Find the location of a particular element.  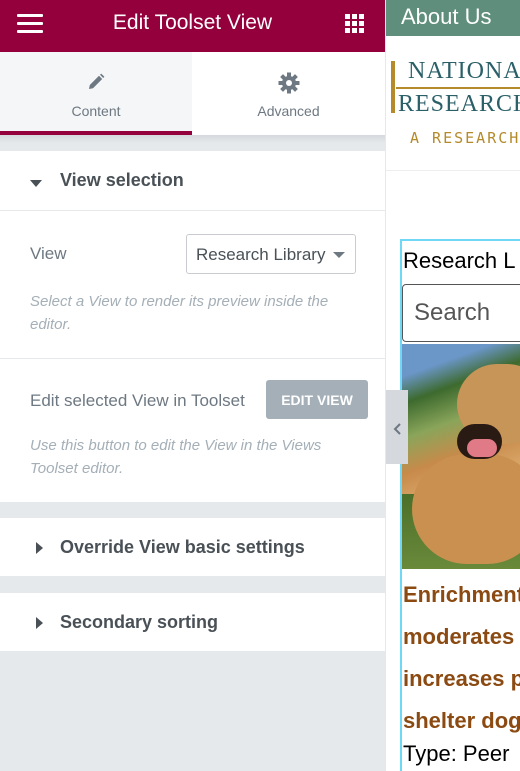

section-title: View selection is located at coordinates (122, 180).